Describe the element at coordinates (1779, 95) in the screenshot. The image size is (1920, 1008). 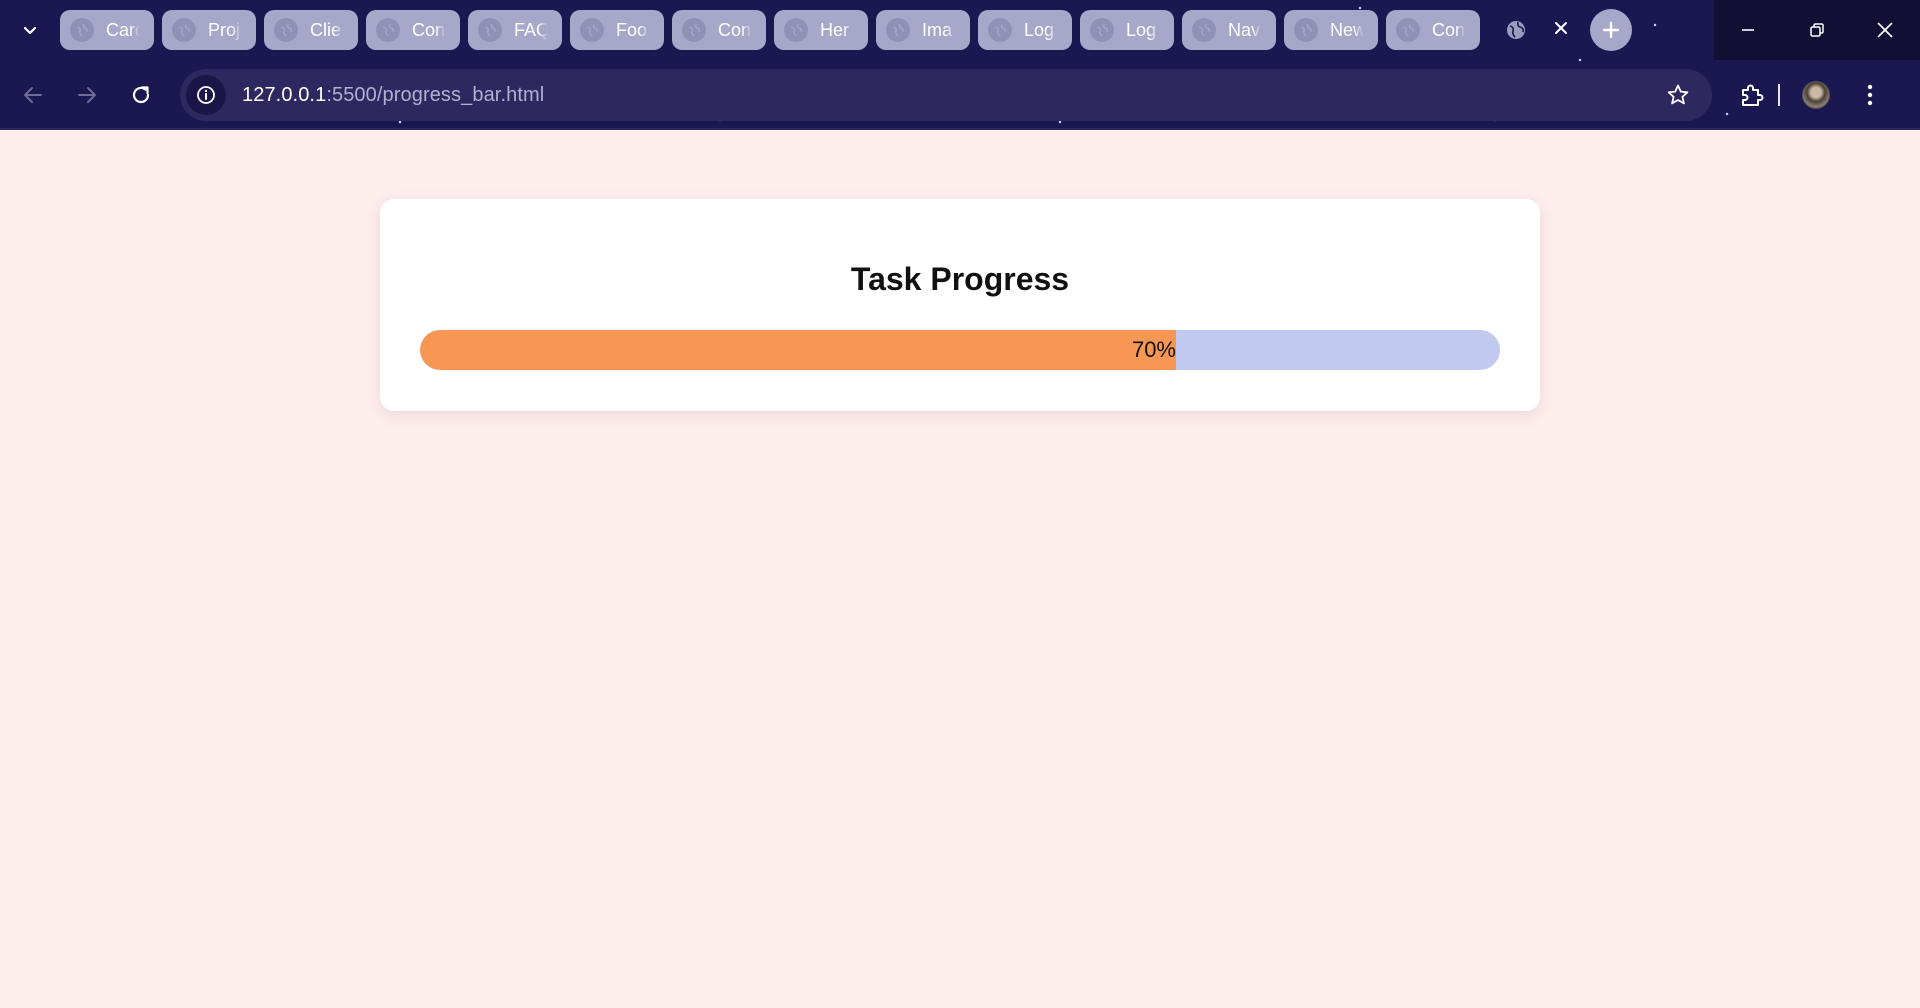
I see `toolbar-divider` at that location.